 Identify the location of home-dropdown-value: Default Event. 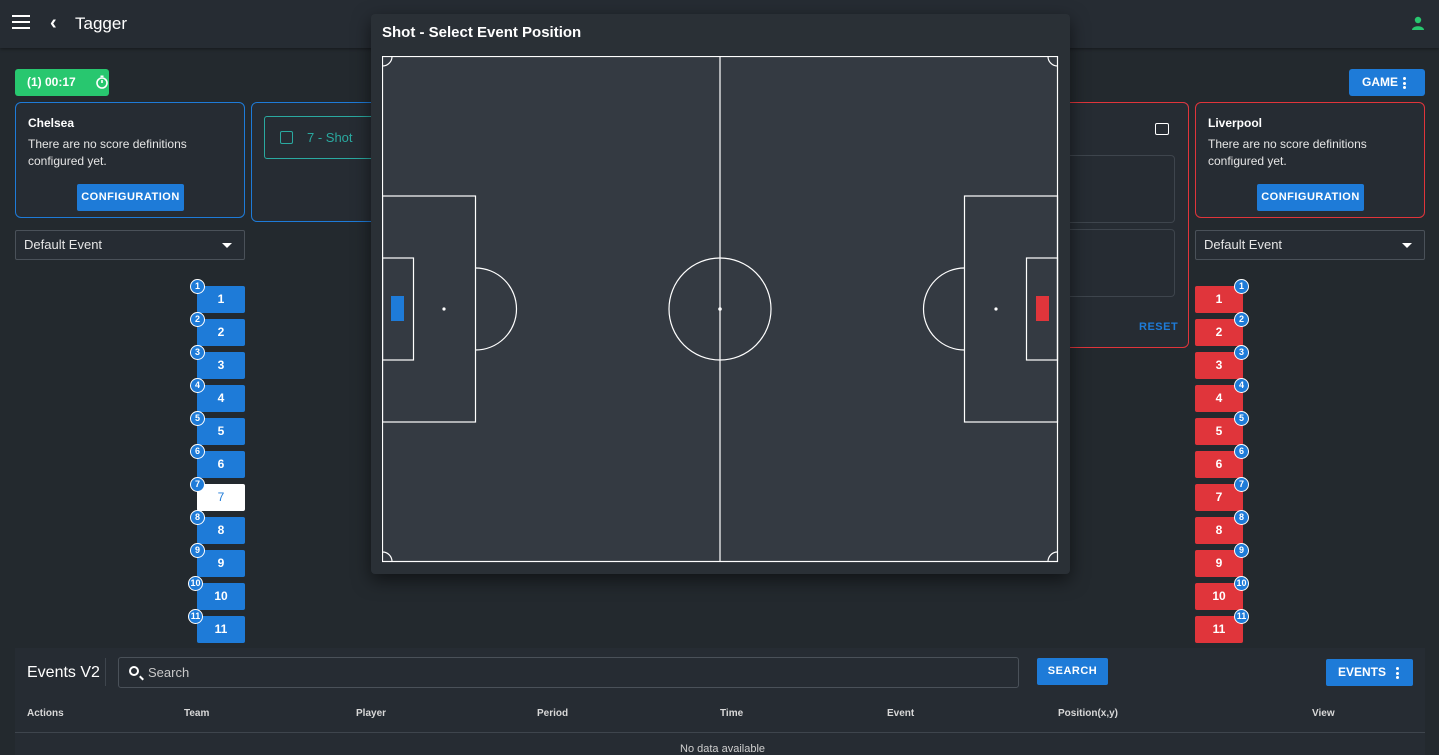
(63, 244).